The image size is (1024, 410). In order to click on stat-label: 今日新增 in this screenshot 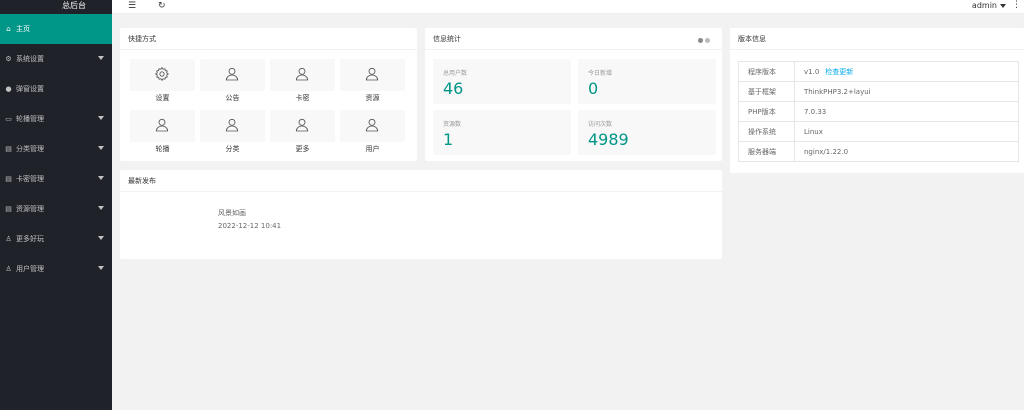, I will do `click(600, 73)`.